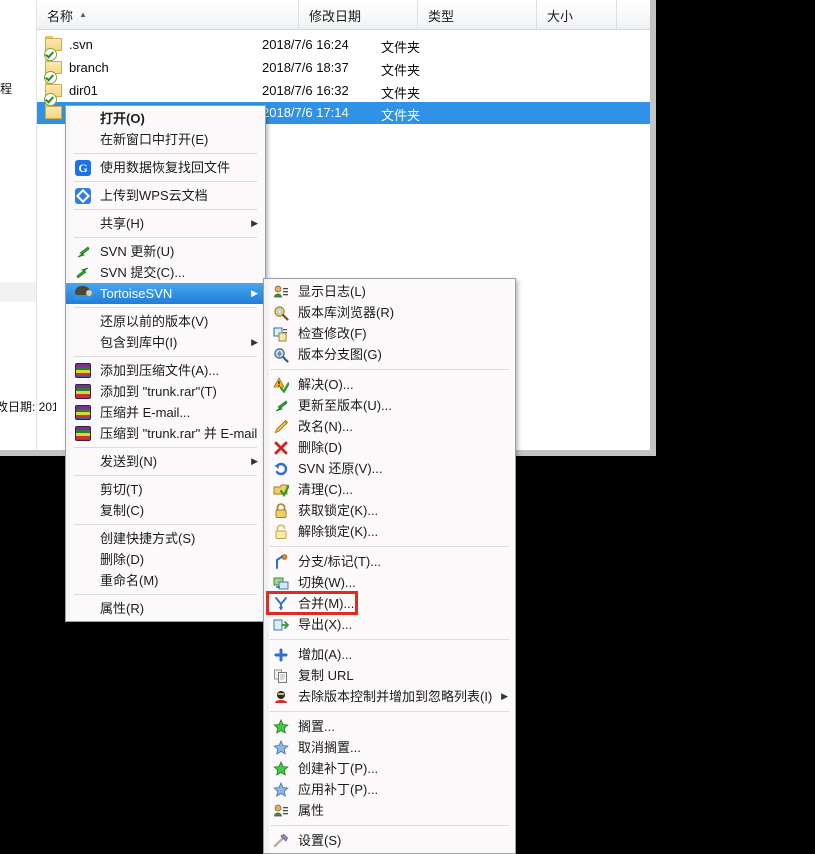 The image size is (815, 854). What do you see at coordinates (281, 655) in the screenshot?
I see `add-icon` at bounding box center [281, 655].